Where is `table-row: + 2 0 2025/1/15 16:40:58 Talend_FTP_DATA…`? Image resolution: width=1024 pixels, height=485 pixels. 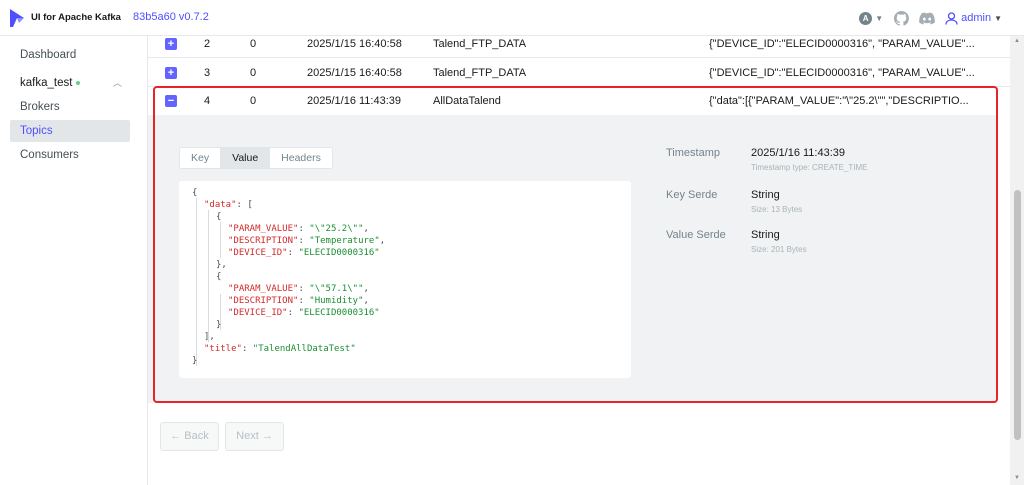 table-row: + 2 0 2025/1/15 16:40:58 Talend_FTP_DATA… is located at coordinates (579, 47).